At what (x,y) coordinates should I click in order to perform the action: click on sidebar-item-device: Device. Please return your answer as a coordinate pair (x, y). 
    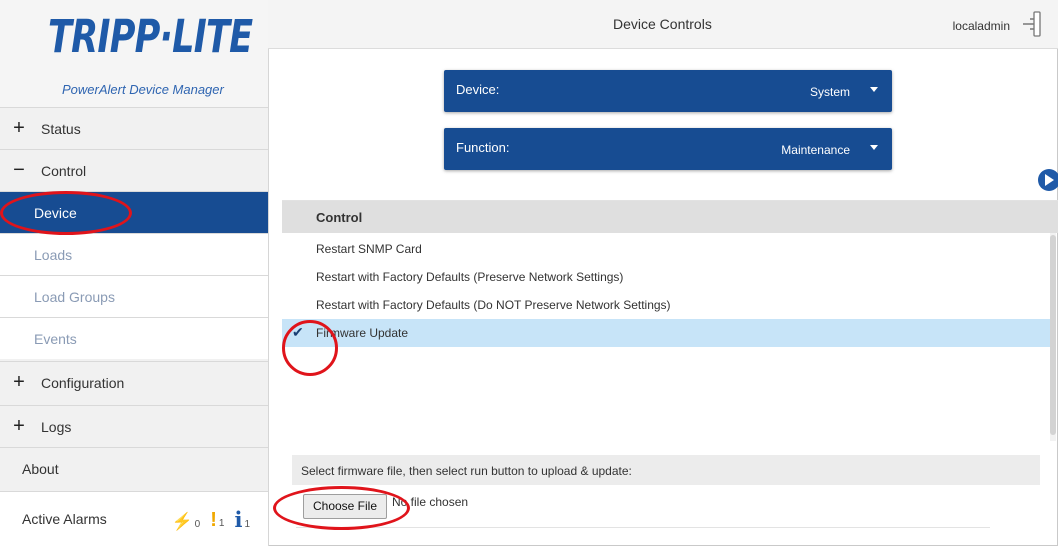
    Looking at the image, I should click on (134, 212).